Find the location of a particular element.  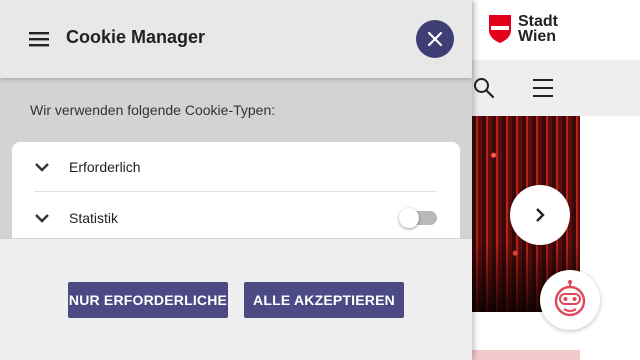

chatbot-button is located at coordinates (570, 300).